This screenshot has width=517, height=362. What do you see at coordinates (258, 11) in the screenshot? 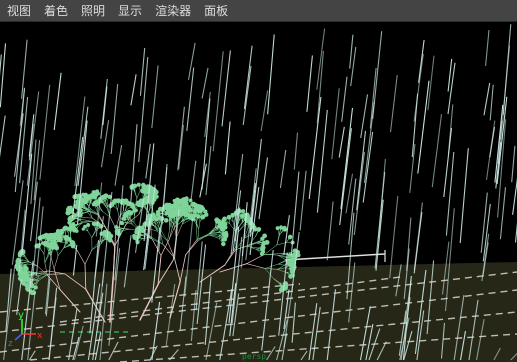
I see `panel-menu-bar: 视图 着色 照明 显示 渲染器 面板` at bounding box center [258, 11].